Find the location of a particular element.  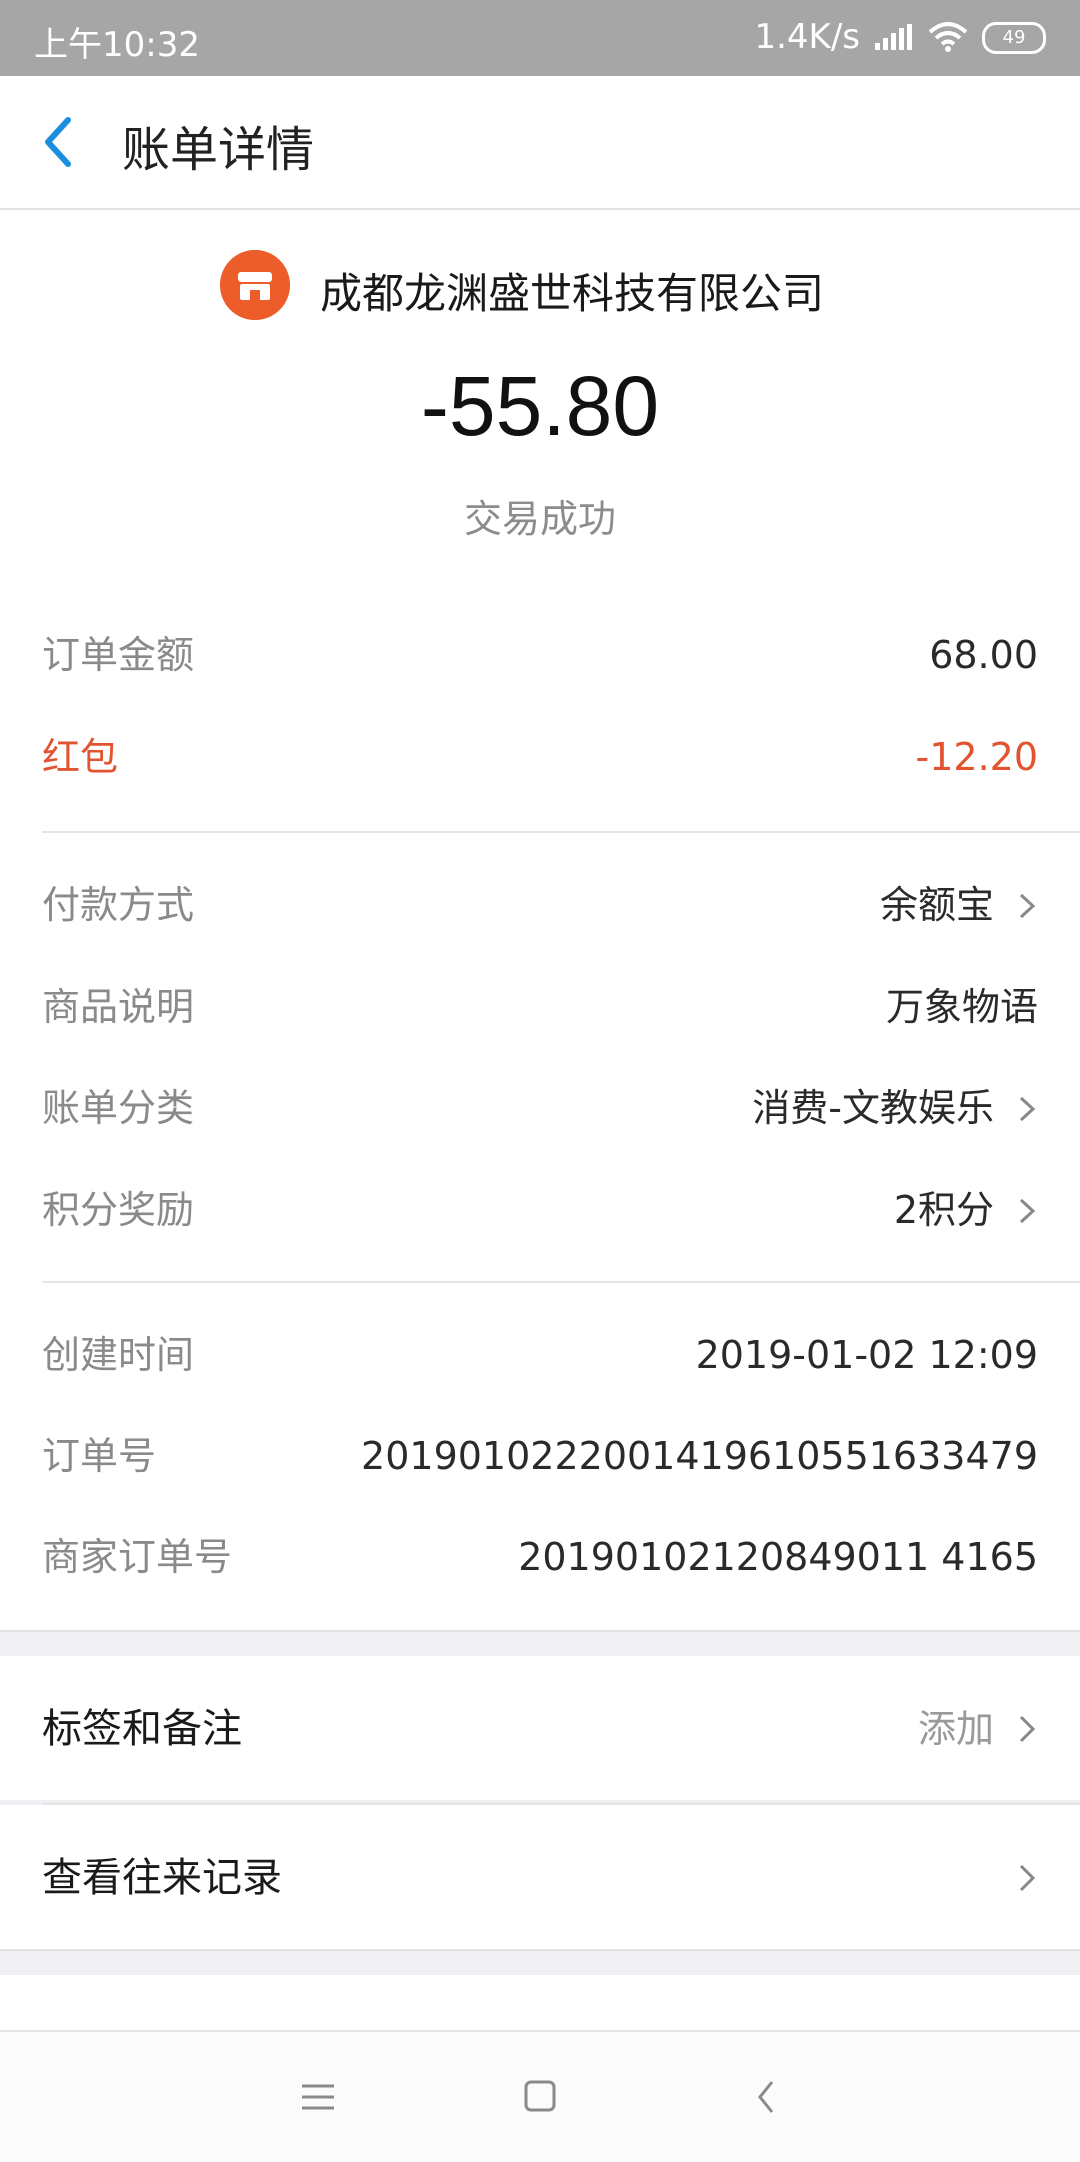

battery-icon: 49 is located at coordinates (1014, 38).